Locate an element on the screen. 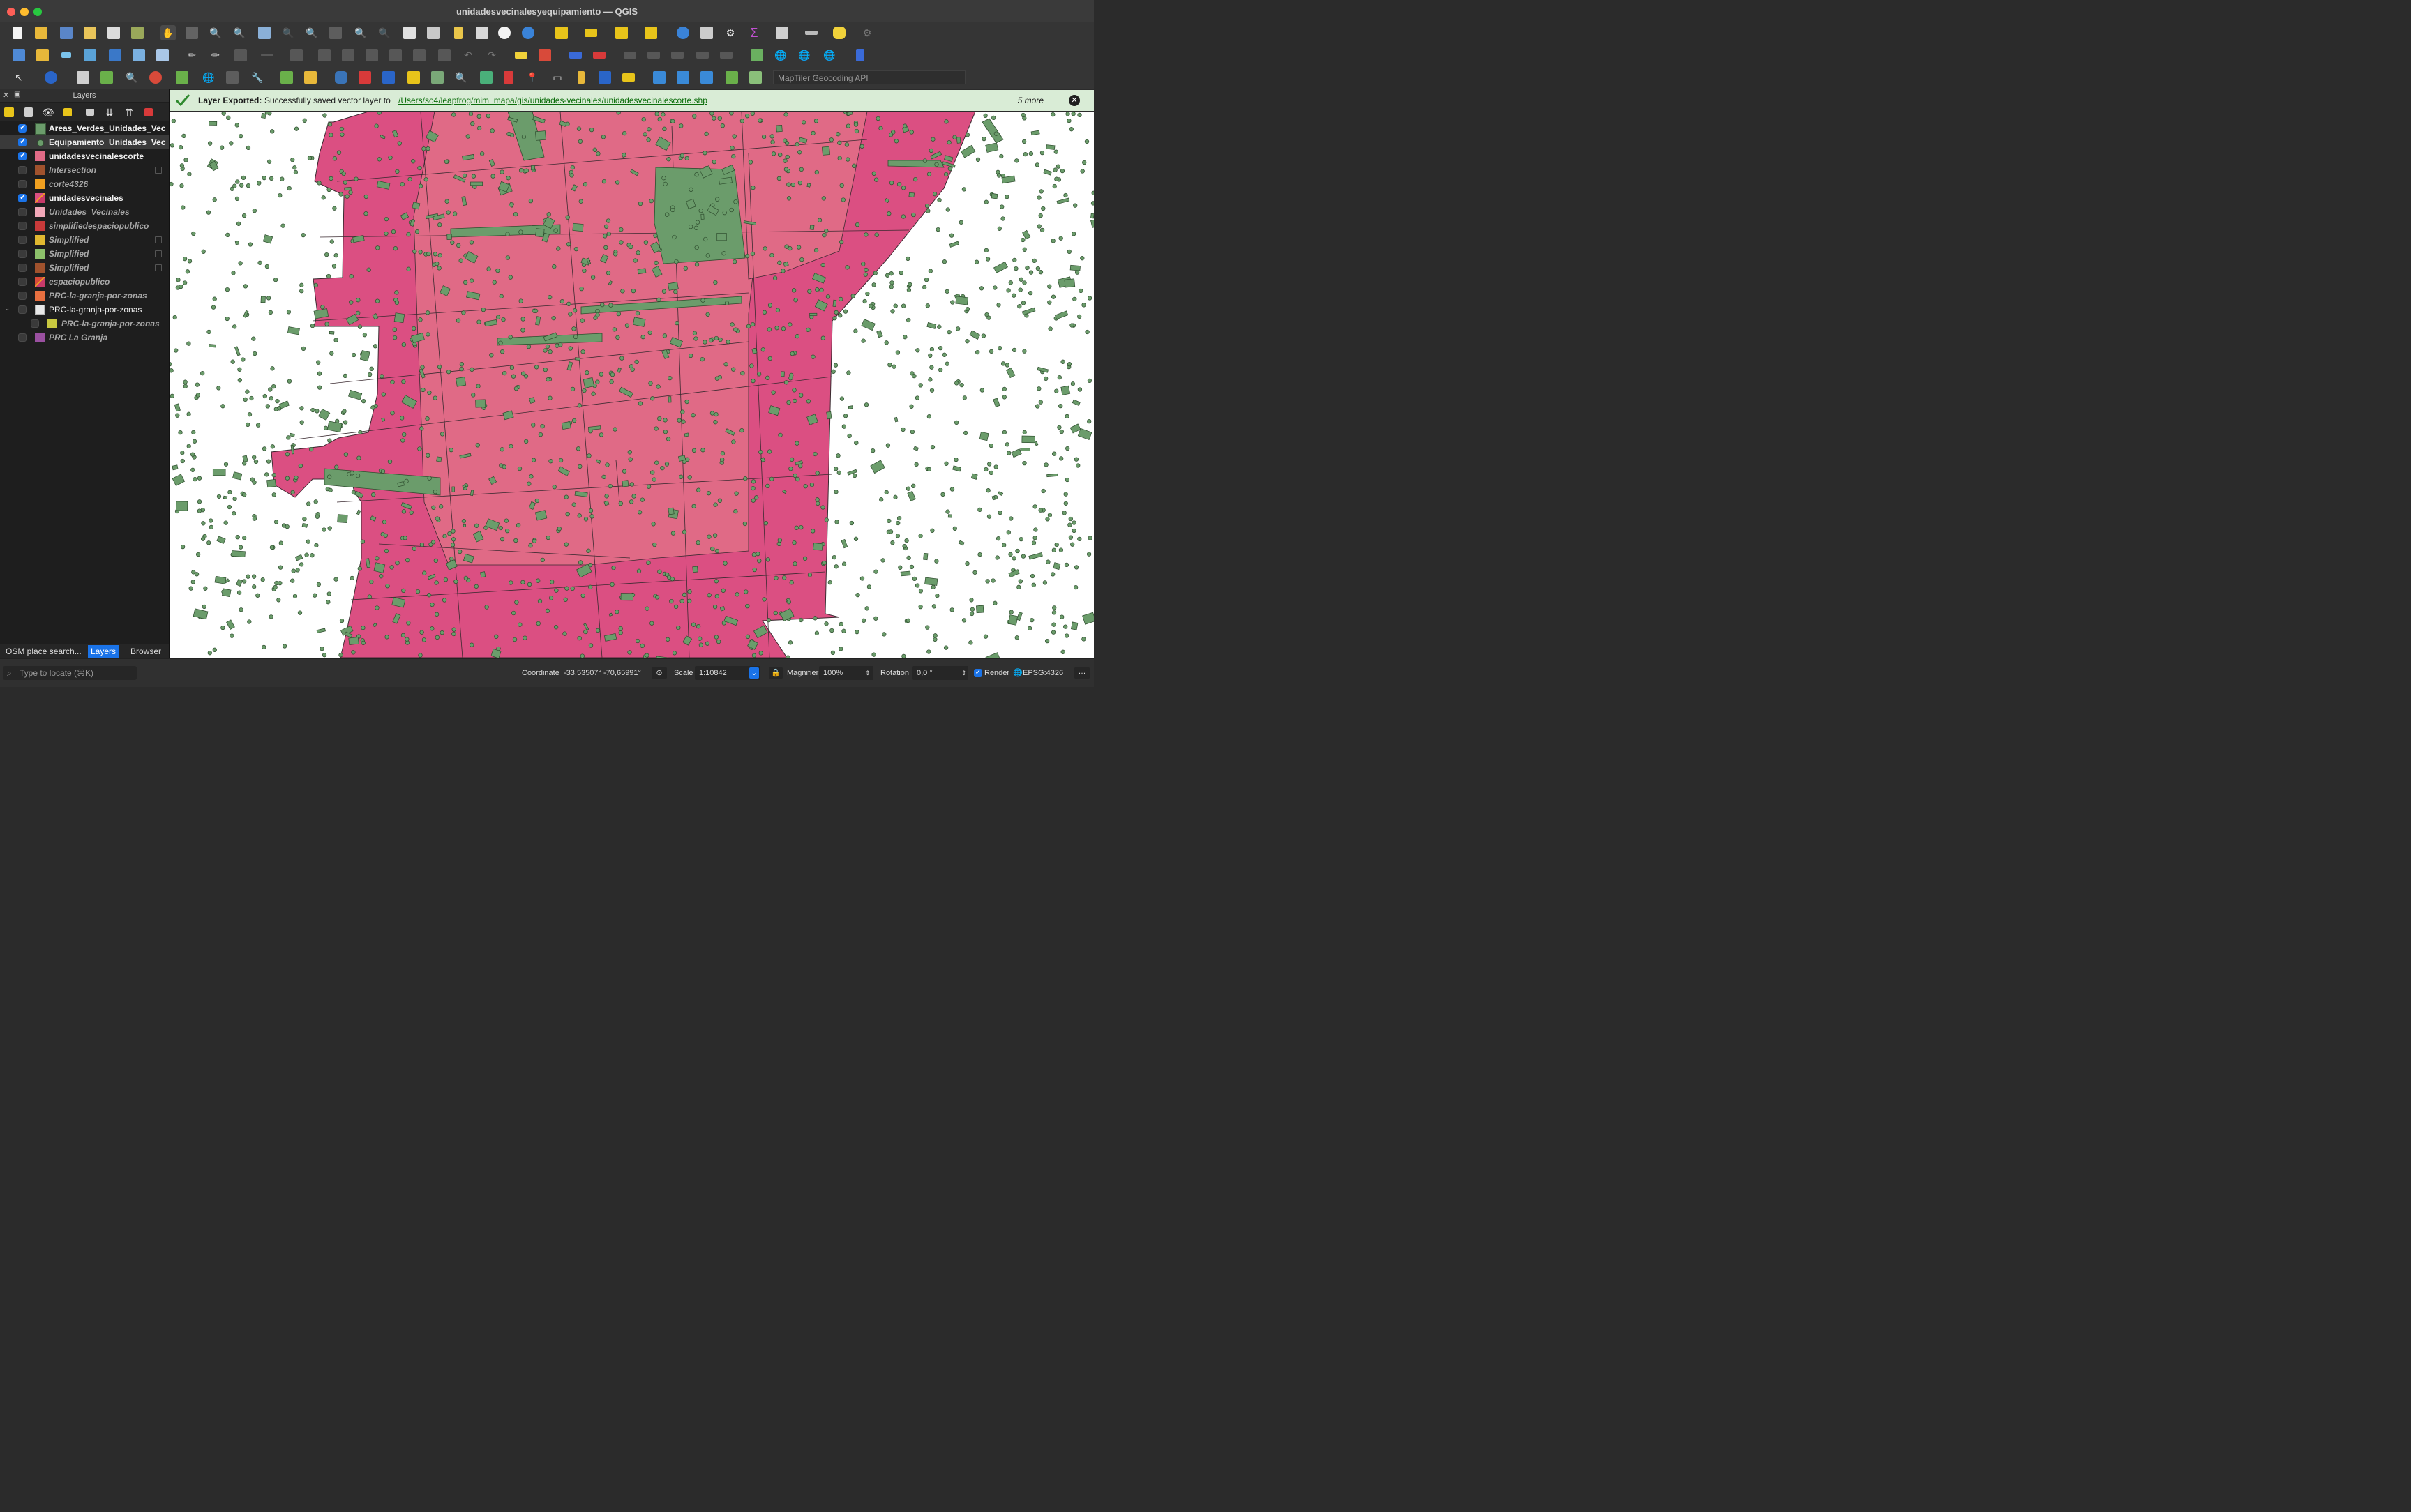 The height and width of the screenshot is (1512, 2411). zoom-to-selection-icon: 🔍 is located at coordinates (288, 32).